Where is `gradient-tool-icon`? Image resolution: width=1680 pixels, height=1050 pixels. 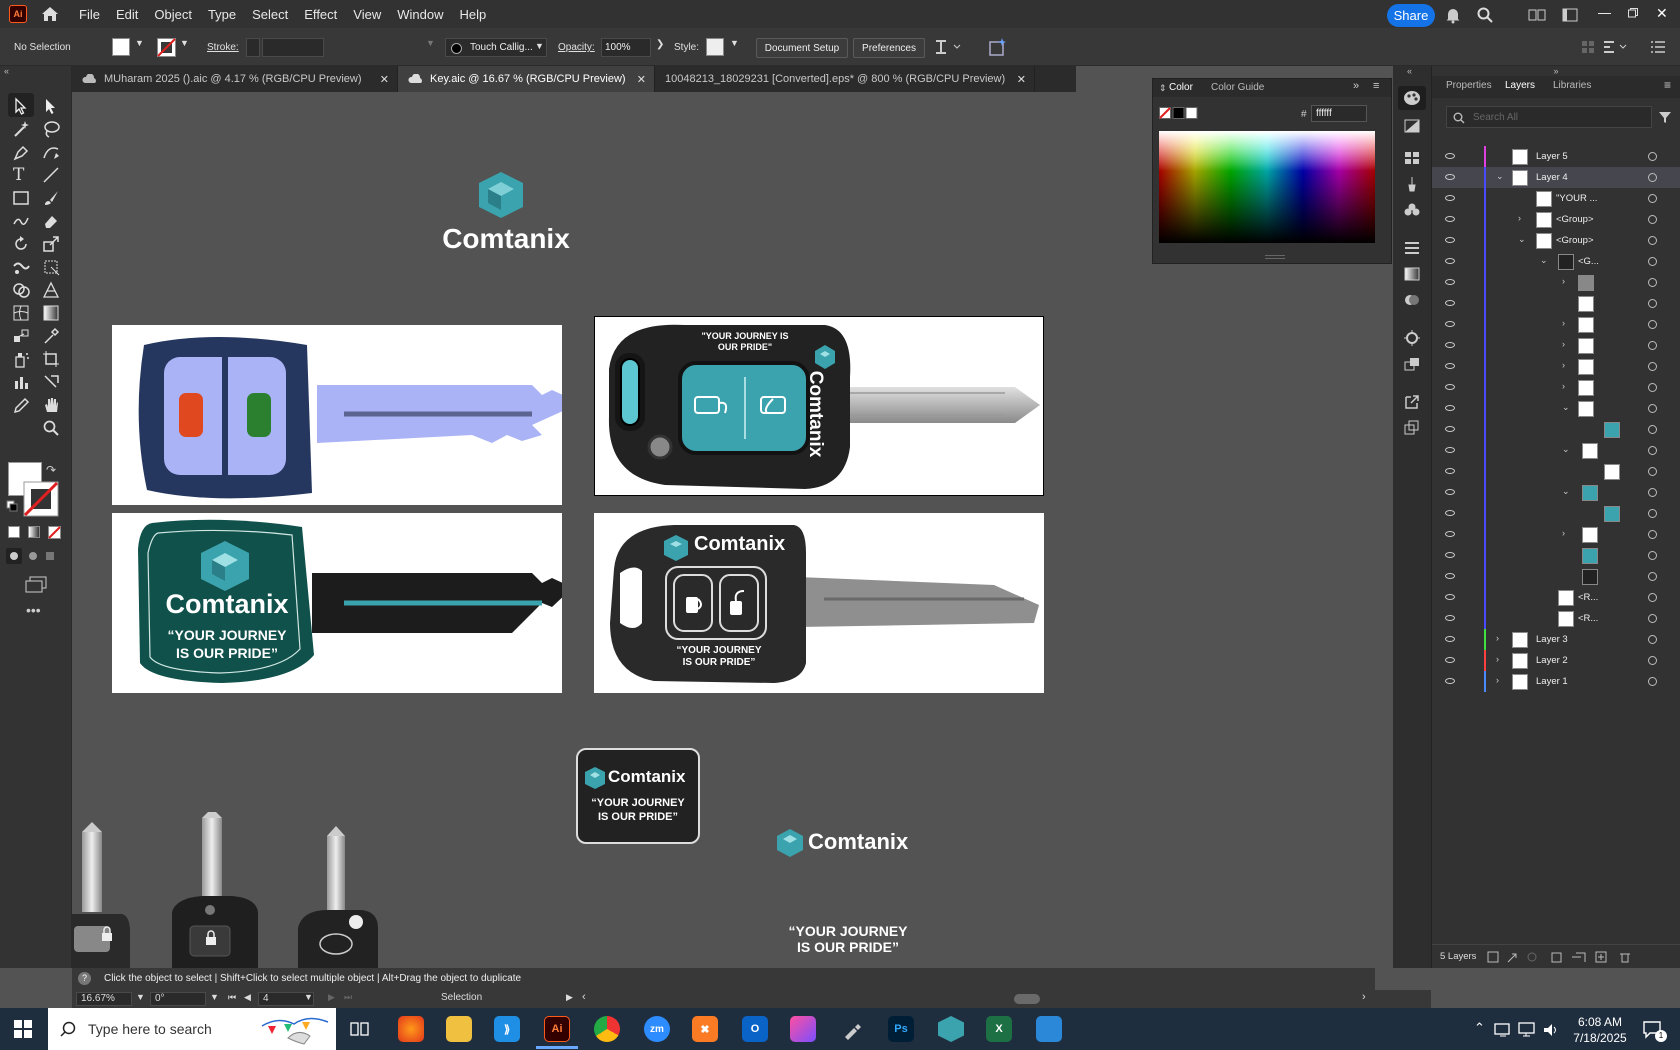 gradient-tool-icon is located at coordinates (51, 313).